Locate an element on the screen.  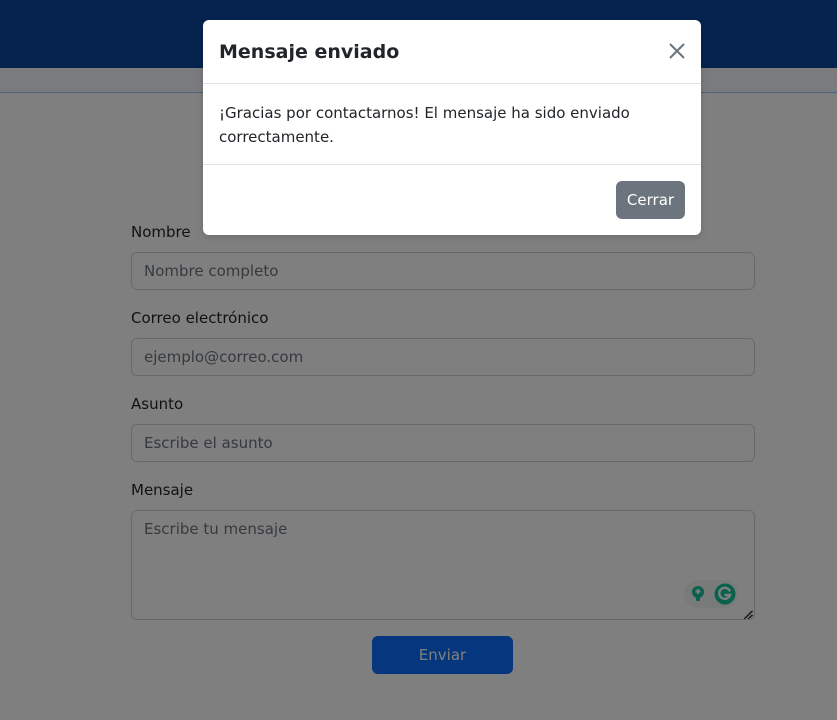
close-button: Cerrar is located at coordinates (650, 200).